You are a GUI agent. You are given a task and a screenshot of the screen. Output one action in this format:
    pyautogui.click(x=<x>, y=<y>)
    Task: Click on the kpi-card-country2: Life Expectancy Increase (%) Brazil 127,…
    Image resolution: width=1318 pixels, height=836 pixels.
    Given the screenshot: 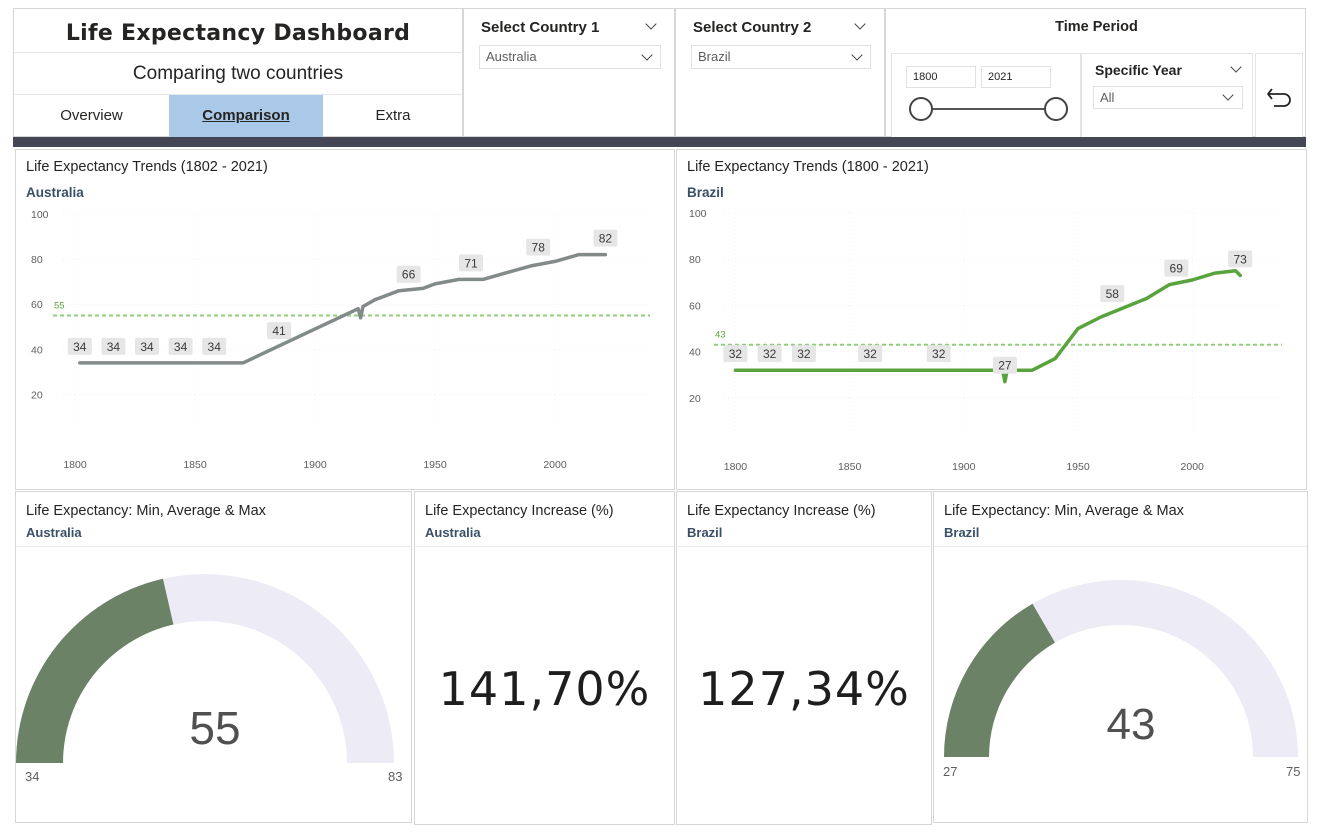 What is the action you would take?
    pyautogui.click(x=804, y=658)
    